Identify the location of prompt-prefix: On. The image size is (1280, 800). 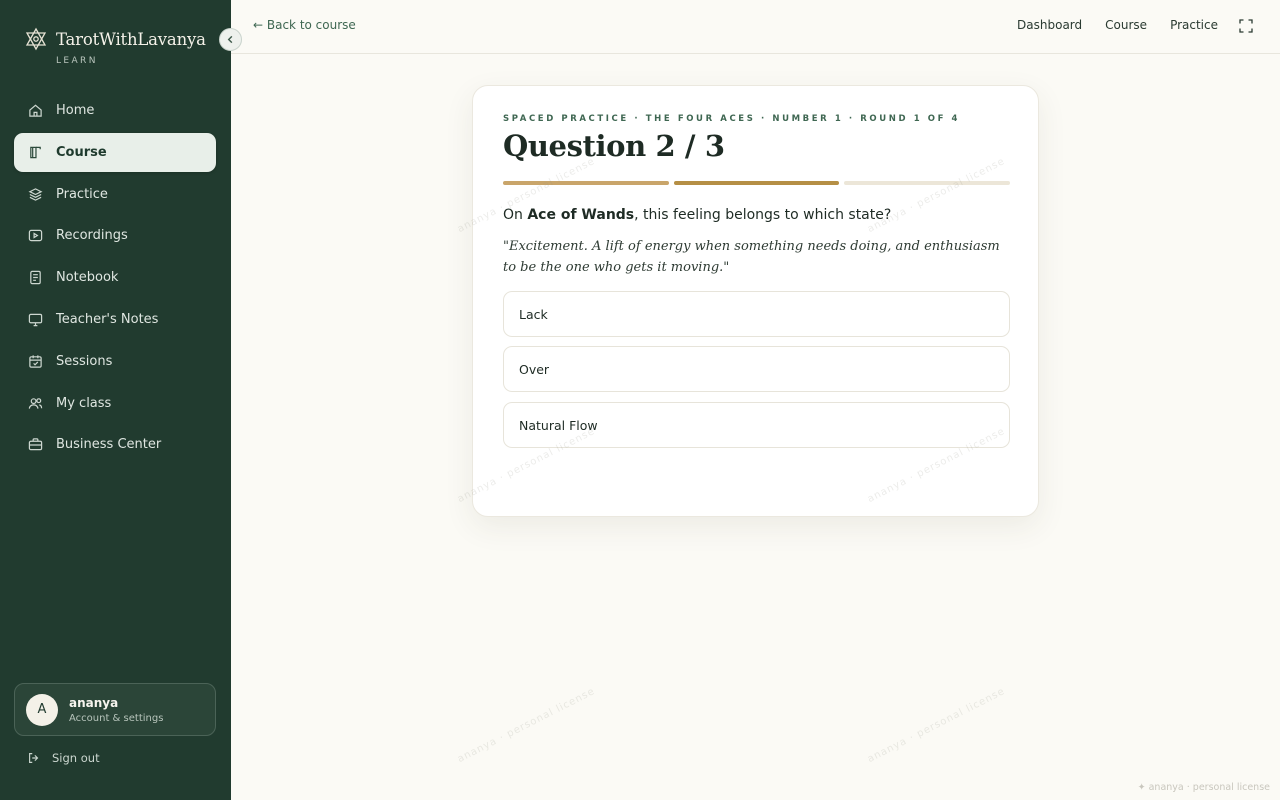
(515, 215).